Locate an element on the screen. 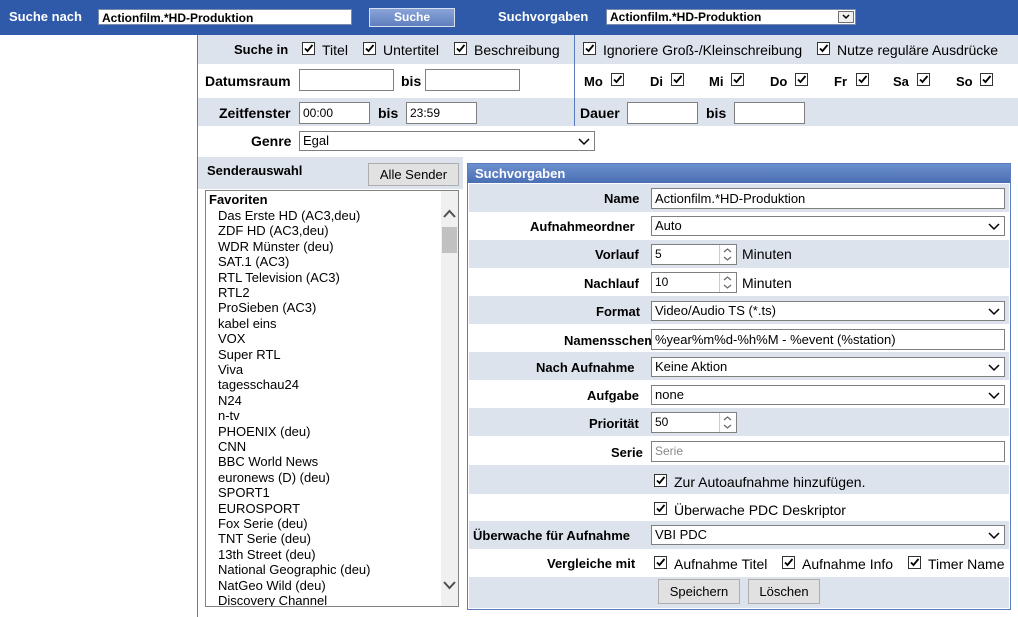  day-mi-label: Mi is located at coordinates (716, 81).